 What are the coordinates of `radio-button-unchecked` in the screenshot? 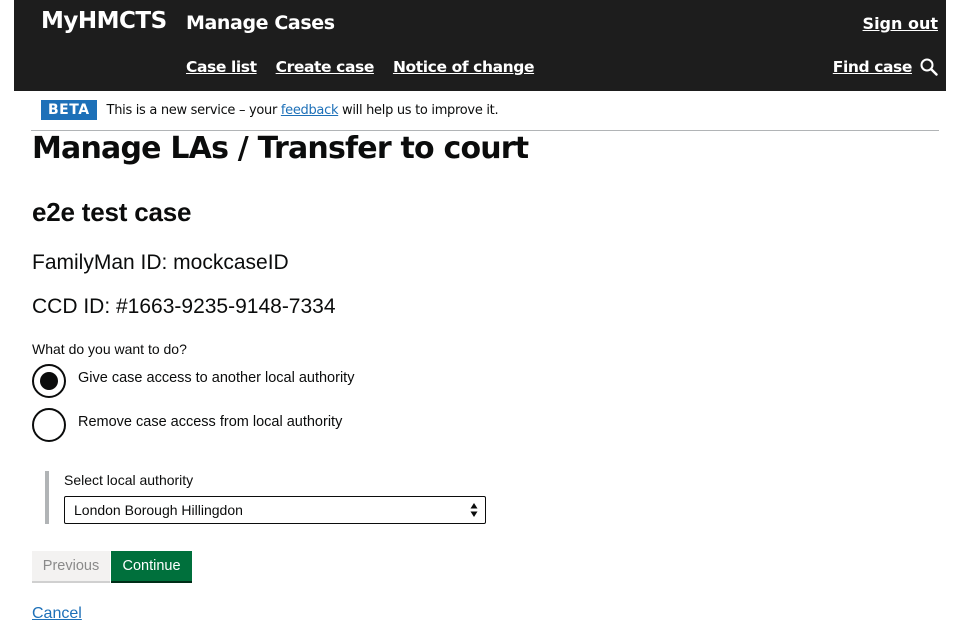 It's located at (49, 425).